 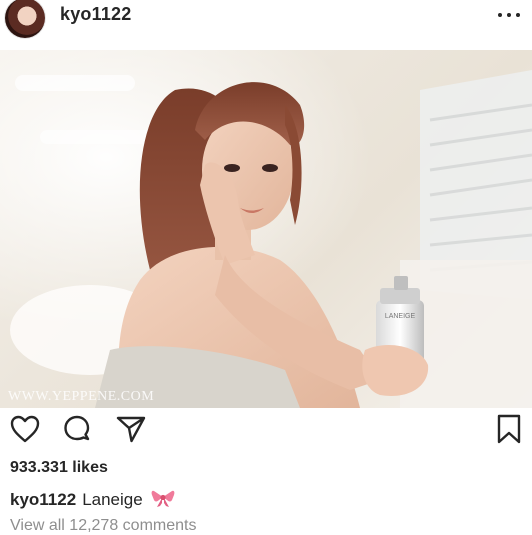 What do you see at coordinates (25, 429) in the screenshot?
I see `heart-icon` at bounding box center [25, 429].